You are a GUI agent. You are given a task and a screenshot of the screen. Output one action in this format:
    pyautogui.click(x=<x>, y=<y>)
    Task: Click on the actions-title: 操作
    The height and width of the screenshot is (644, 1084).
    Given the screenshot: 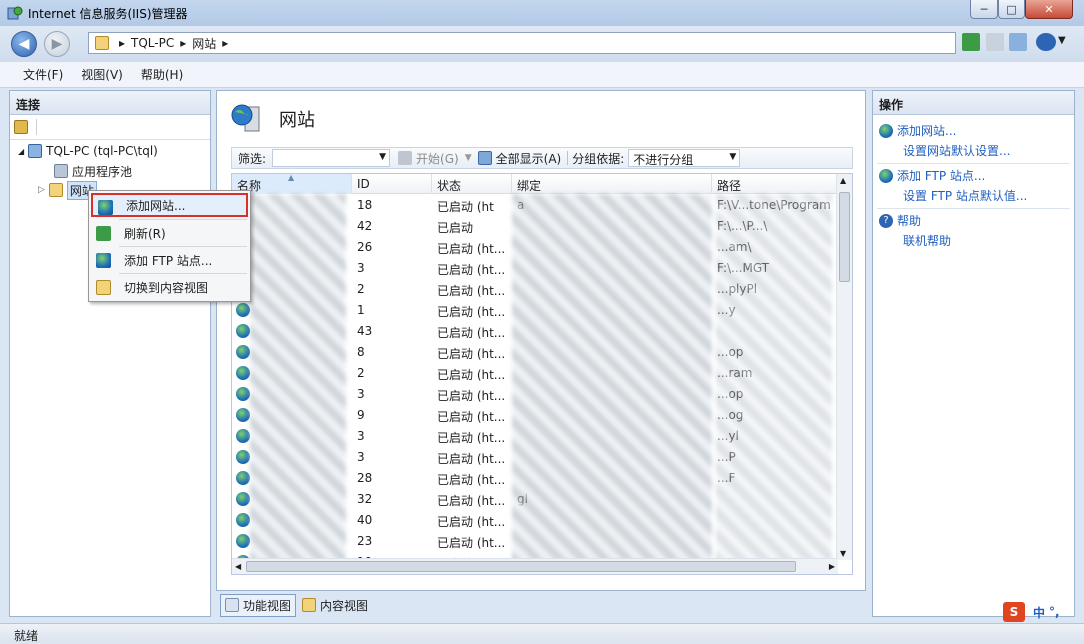 What is the action you would take?
    pyautogui.click(x=973, y=103)
    